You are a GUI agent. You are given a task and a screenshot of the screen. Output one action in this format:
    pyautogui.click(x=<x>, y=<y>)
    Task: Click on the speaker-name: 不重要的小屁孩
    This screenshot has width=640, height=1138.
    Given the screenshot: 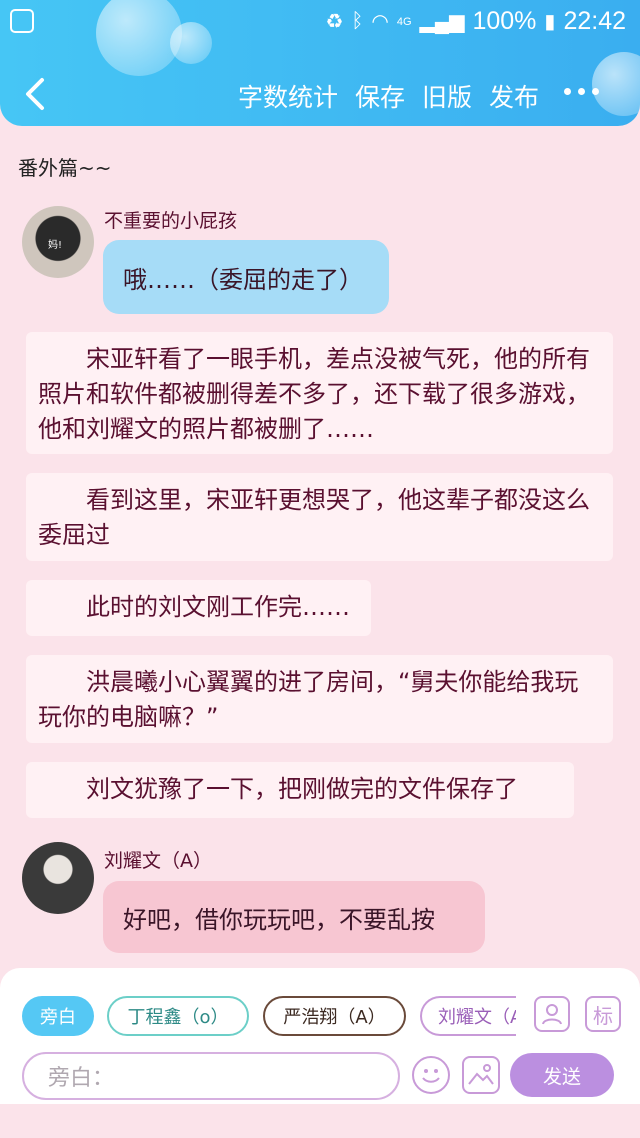 What is the action you would take?
    pyautogui.click(x=171, y=221)
    